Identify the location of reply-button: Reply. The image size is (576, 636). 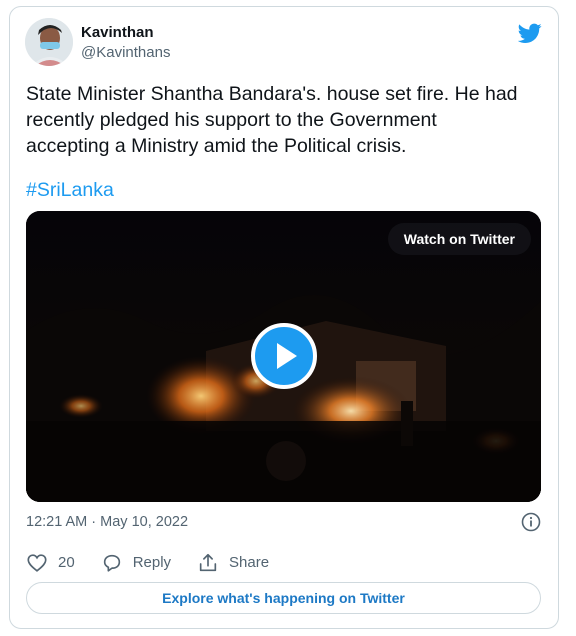
(136, 563).